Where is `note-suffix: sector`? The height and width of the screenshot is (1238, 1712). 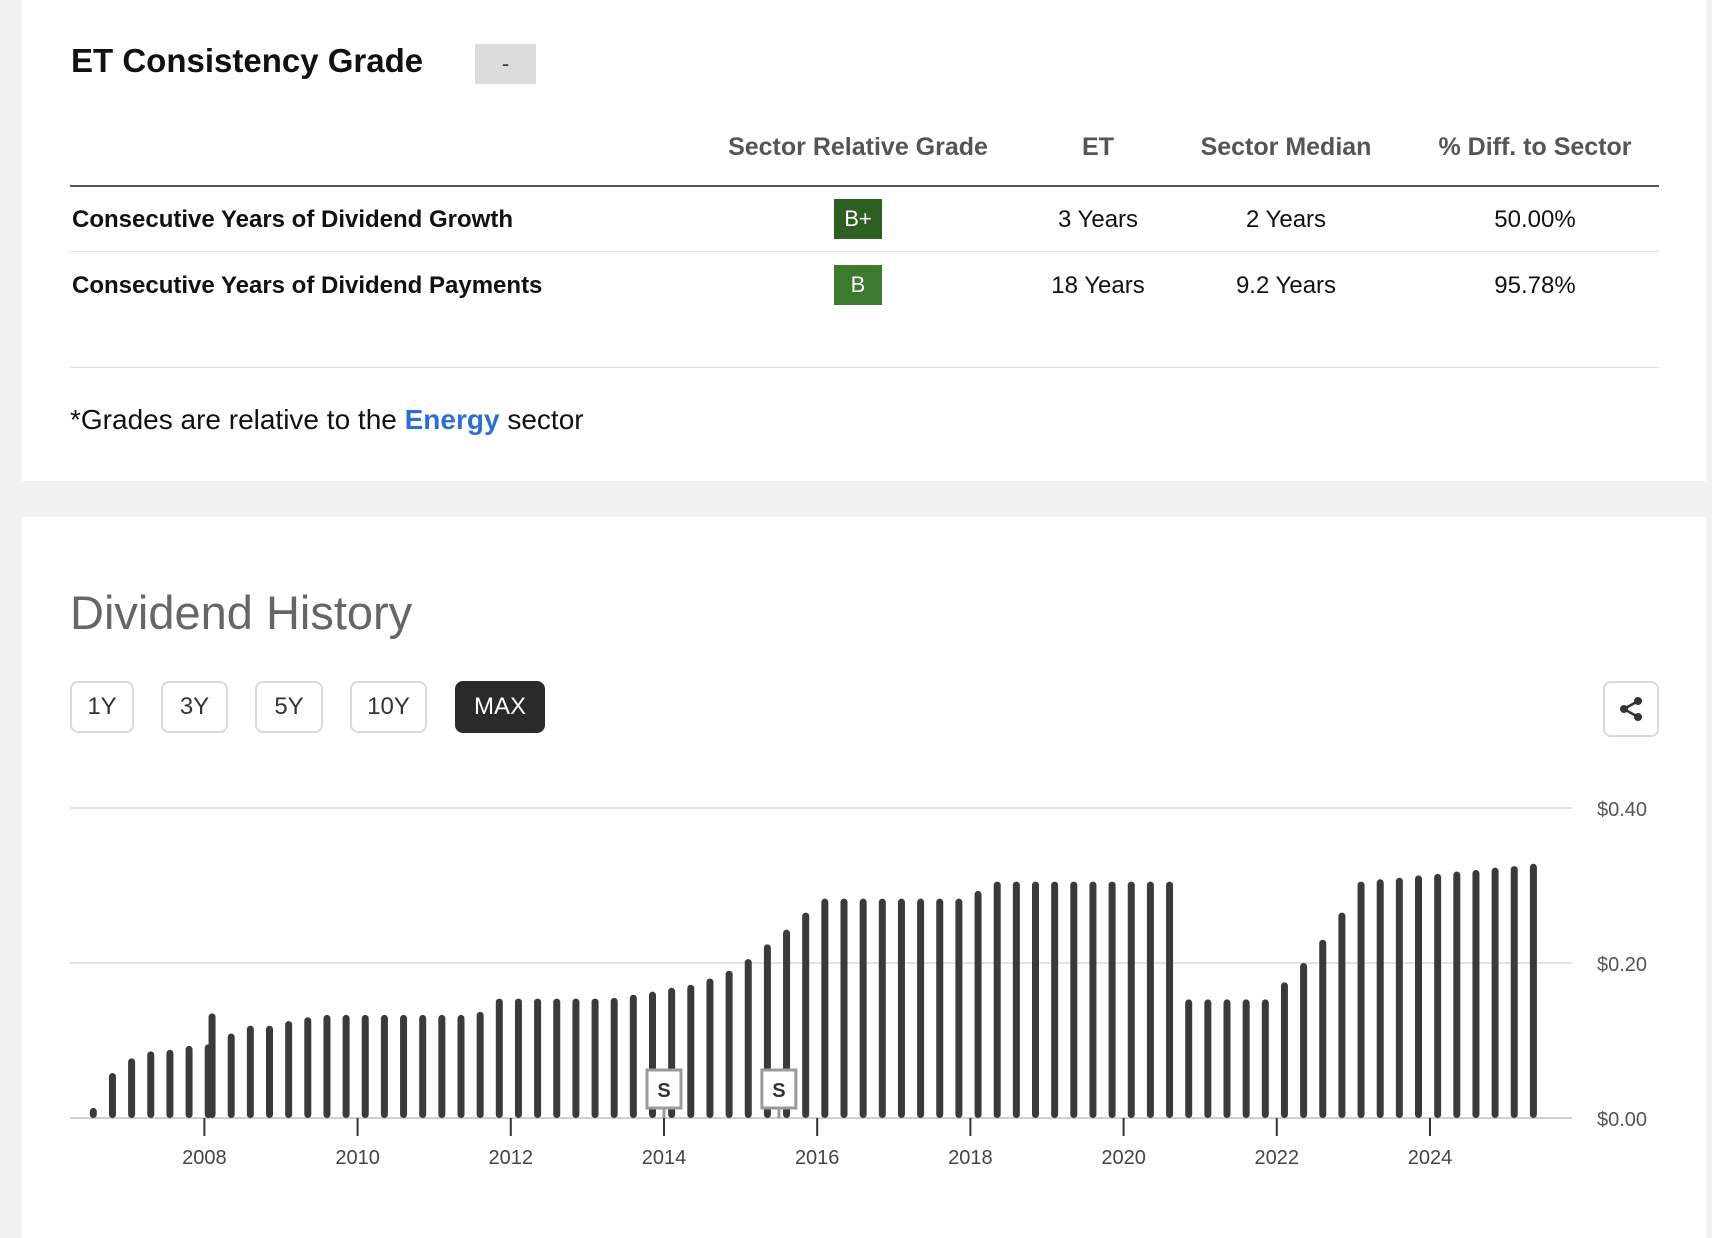 note-suffix: sector is located at coordinates (541, 419).